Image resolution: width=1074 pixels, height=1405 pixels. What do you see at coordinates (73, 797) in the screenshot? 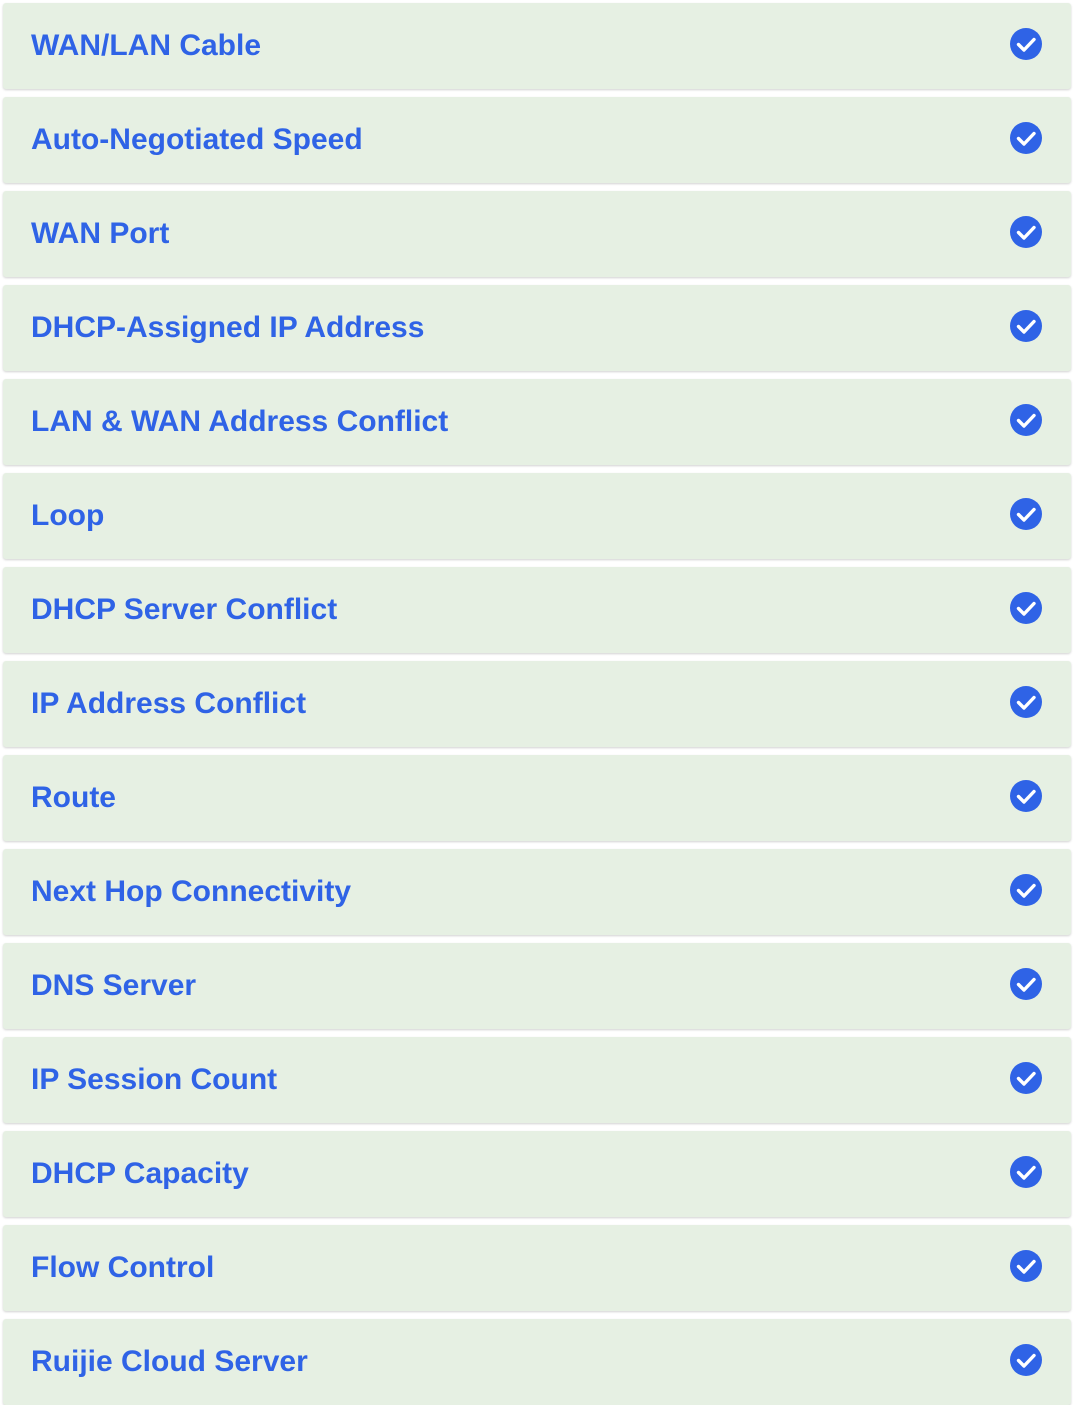
I see `check-label: Route` at bounding box center [73, 797].